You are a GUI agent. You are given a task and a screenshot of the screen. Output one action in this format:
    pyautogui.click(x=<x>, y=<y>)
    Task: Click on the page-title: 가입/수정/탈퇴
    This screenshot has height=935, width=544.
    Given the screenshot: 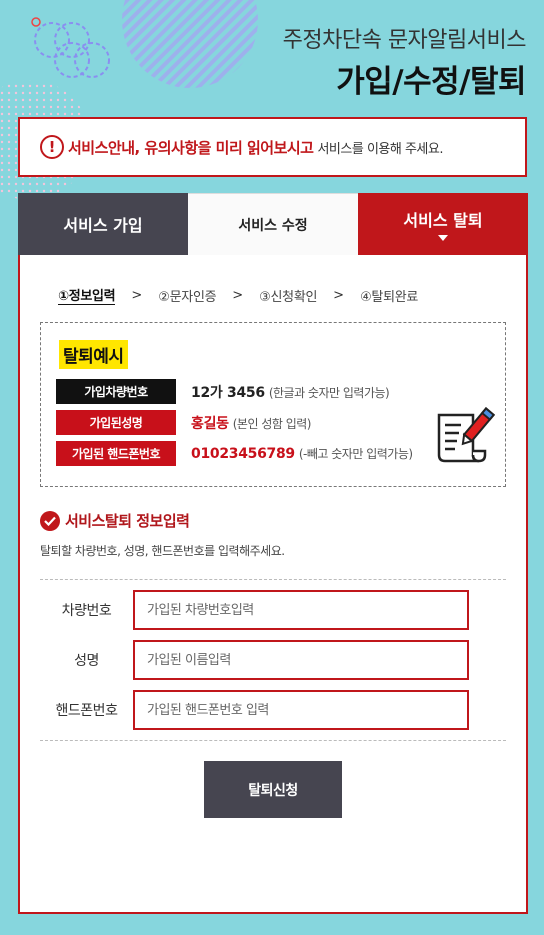 What is the action you would take?
    pyautogui.click(x=431, y=82)
    